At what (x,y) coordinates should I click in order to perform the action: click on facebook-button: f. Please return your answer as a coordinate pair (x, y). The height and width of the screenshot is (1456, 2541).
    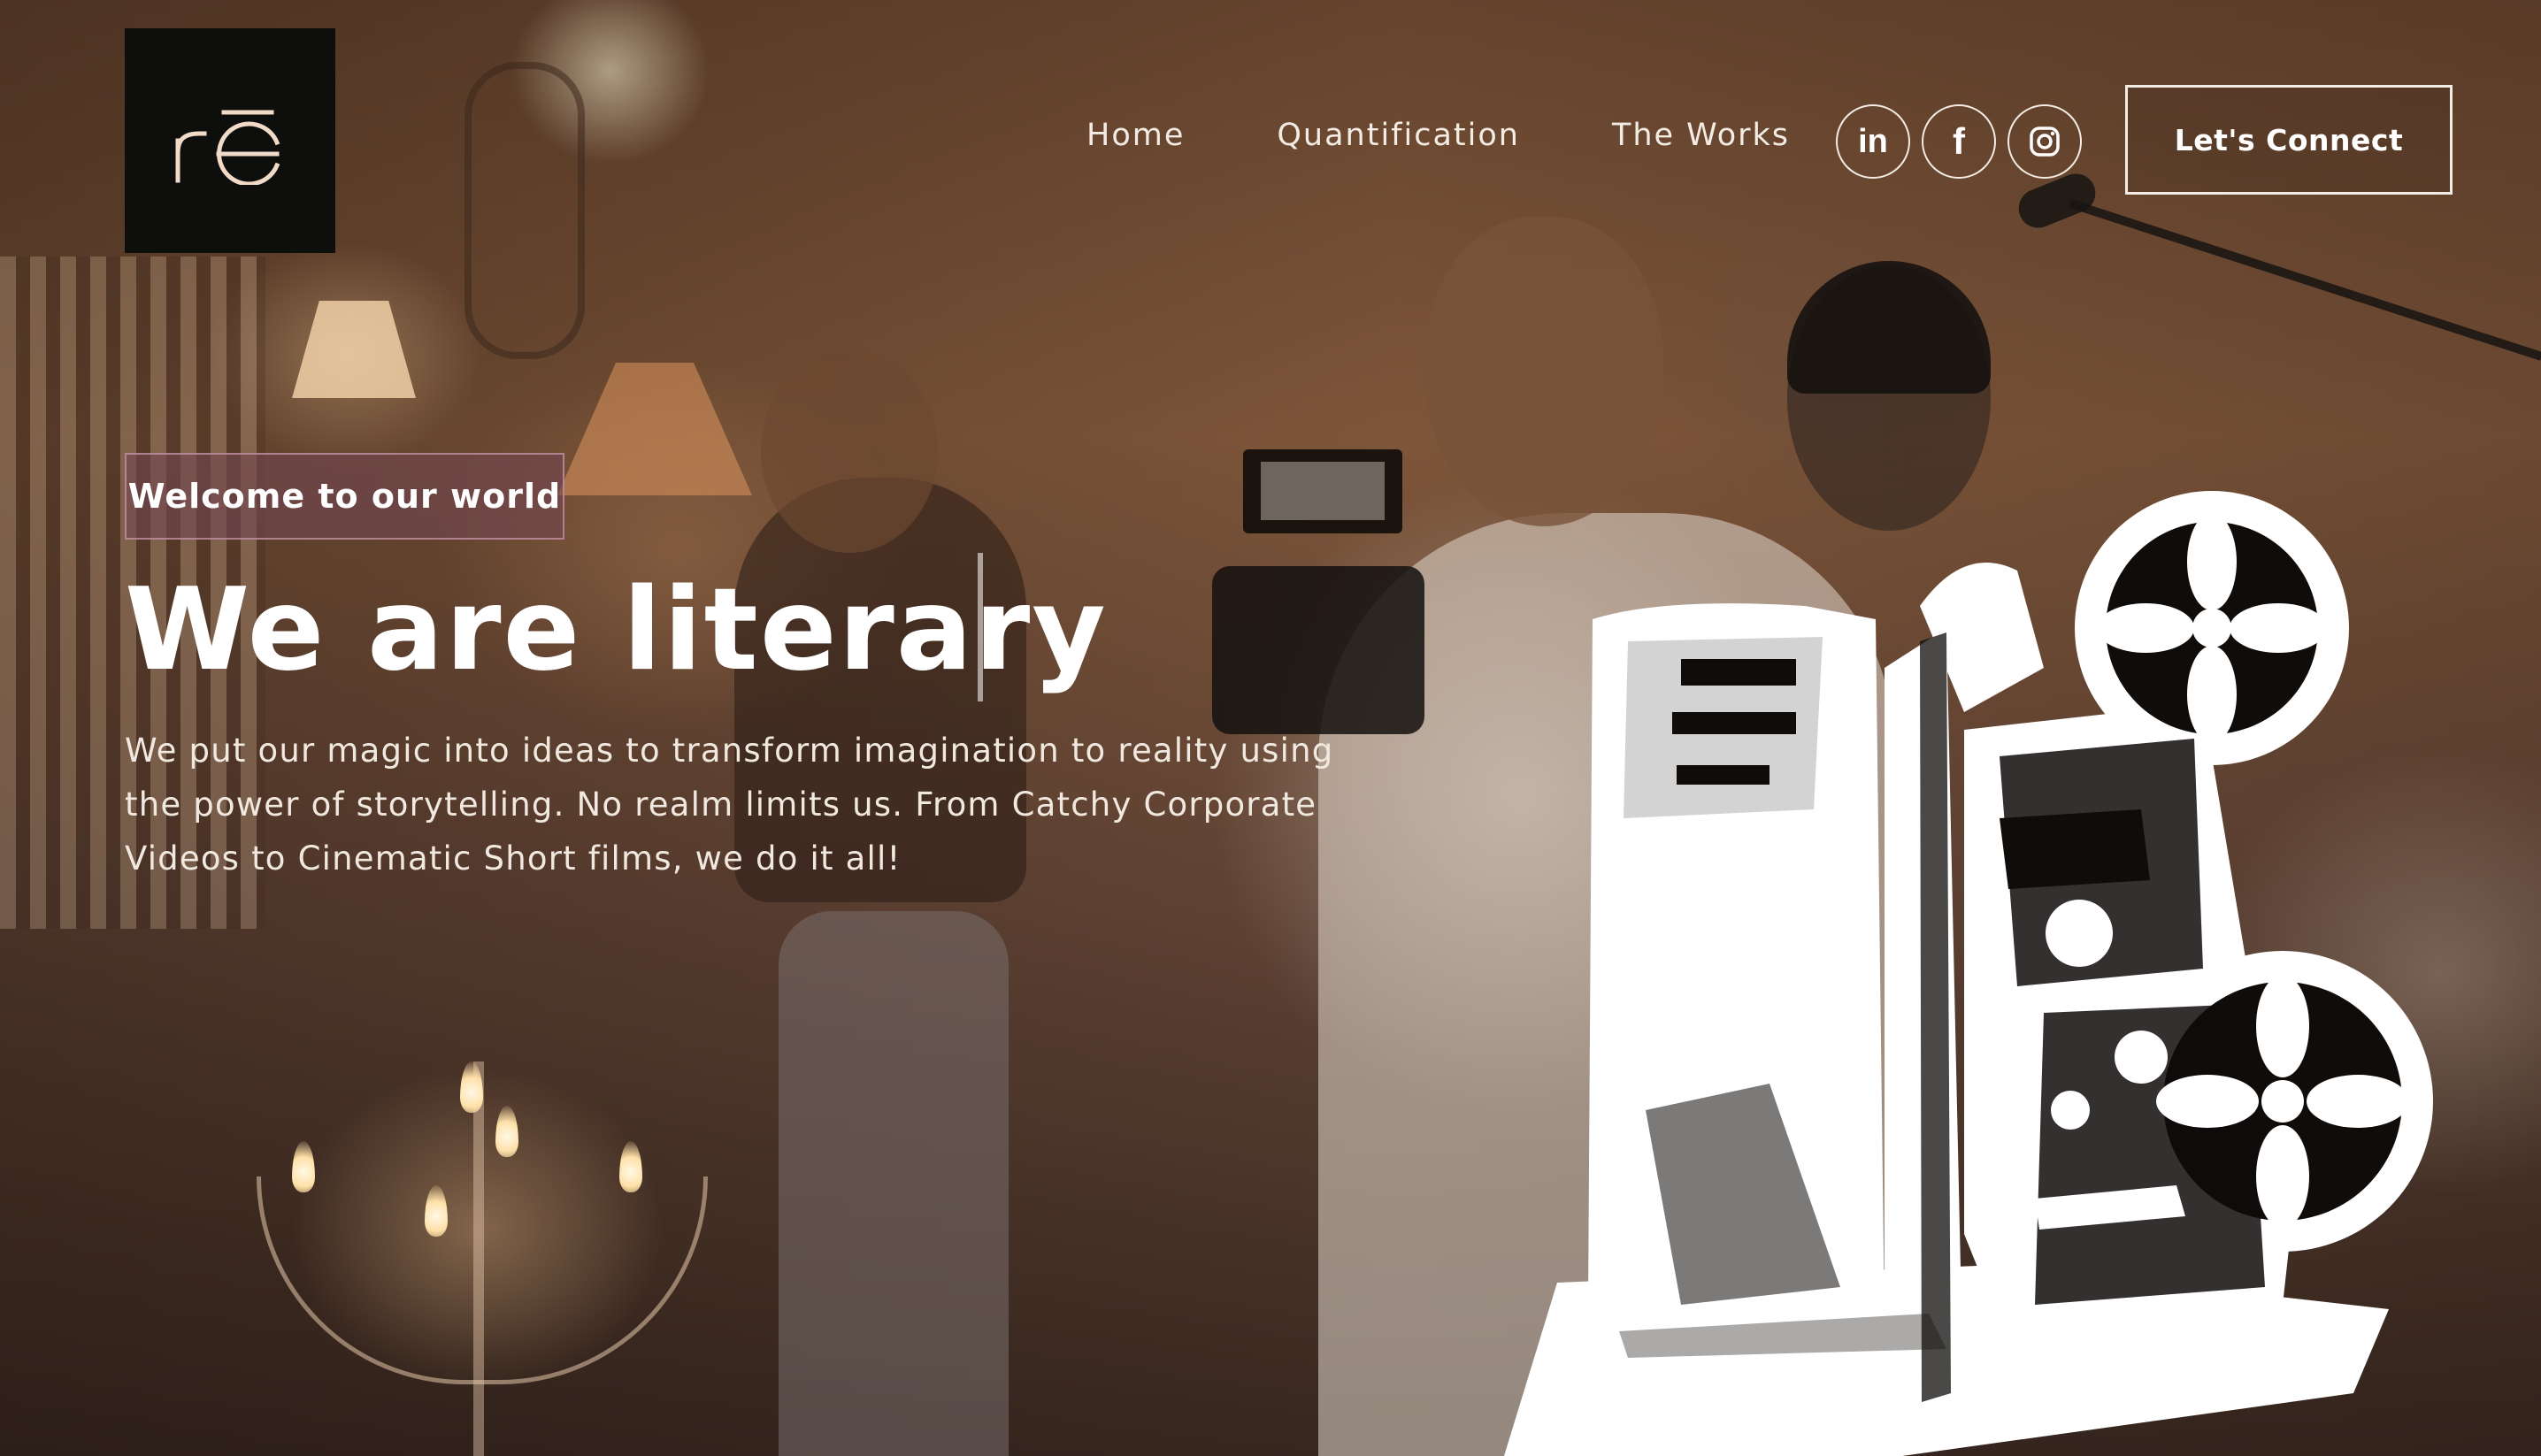
    Looking at the image, I should click on (1959, 141).